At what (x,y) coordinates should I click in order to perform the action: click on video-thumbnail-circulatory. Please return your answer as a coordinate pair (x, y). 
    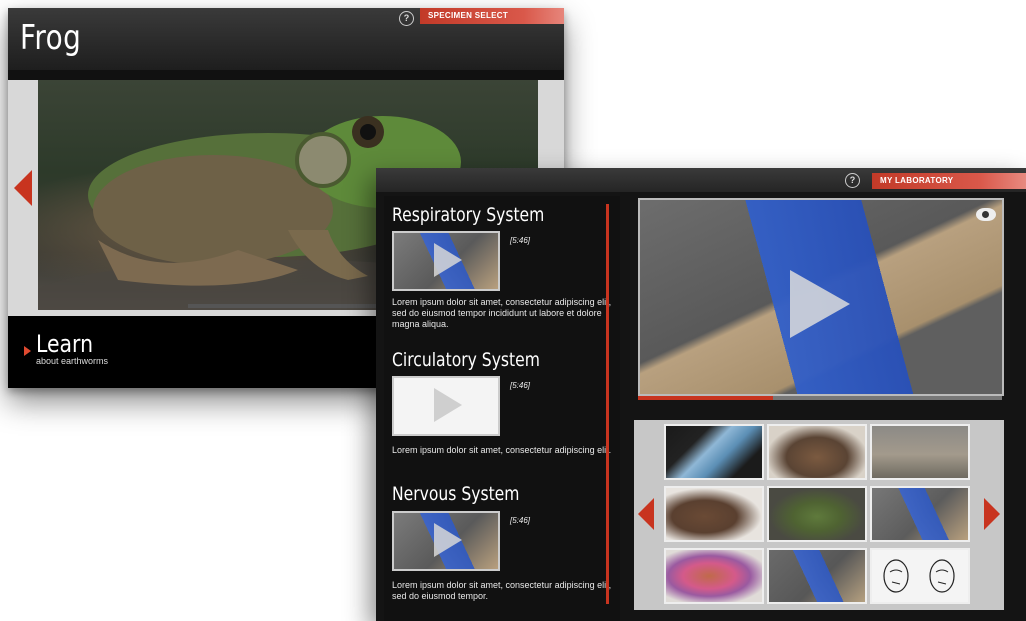
    Looking at the image, I should click on (446, 406).